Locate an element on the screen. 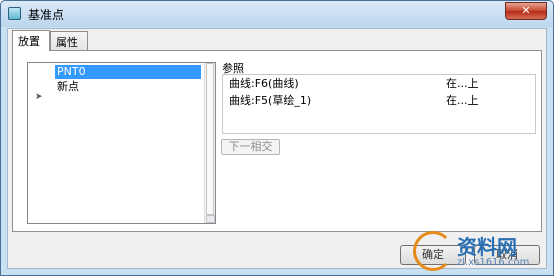  scrollbar-track is located at coordinates (210, 139).